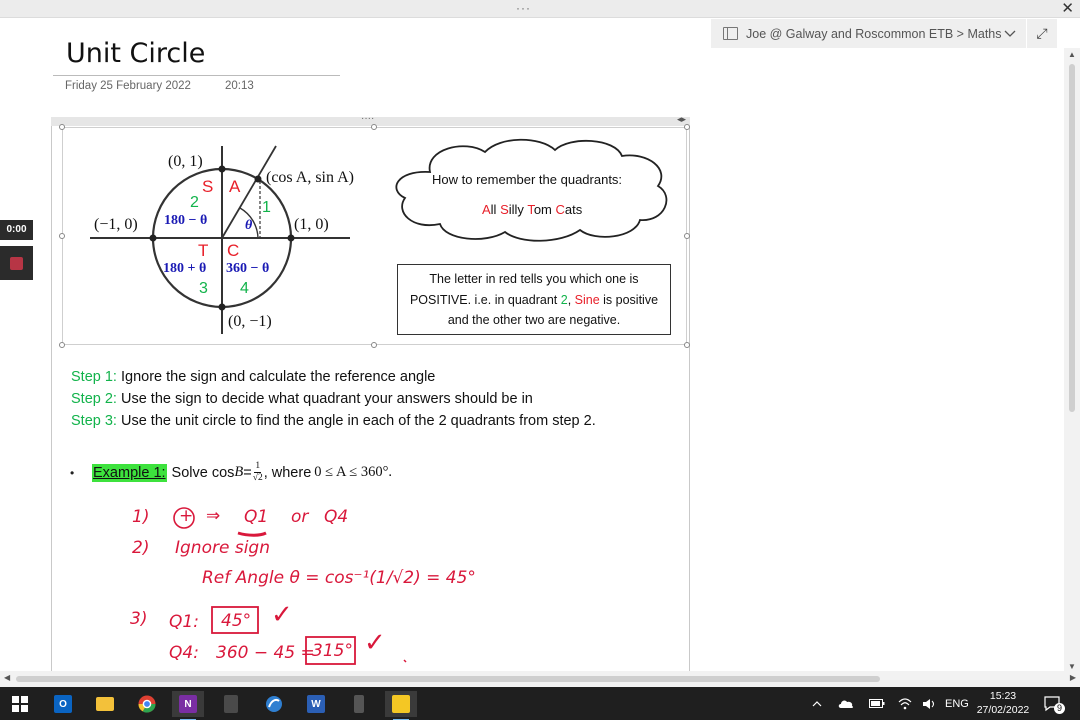 The width and height of the screenshot is (1080, 720). Describe the element at coordinates (1072, 238) in the screenshot. I see `vertical-scroll-thumb` at that location.